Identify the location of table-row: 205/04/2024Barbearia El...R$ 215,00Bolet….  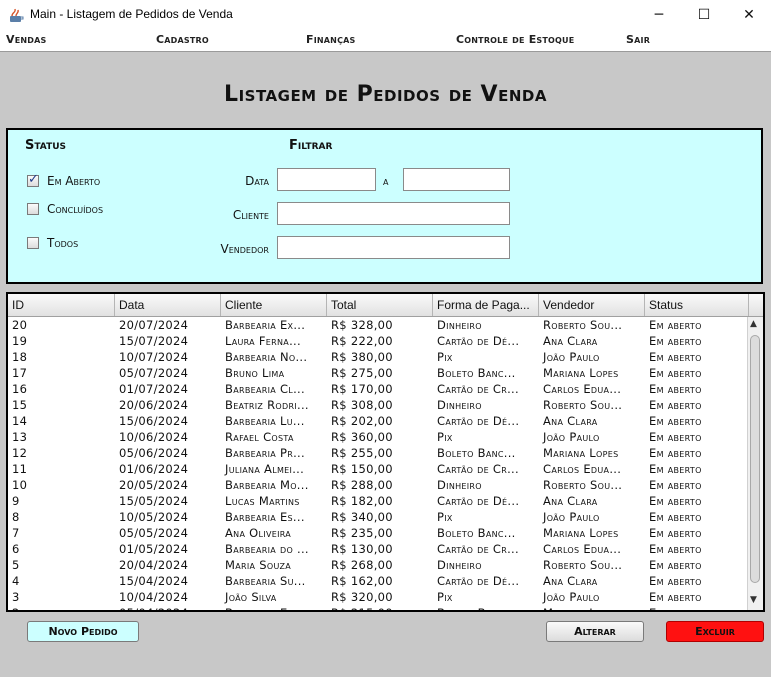
(378, 607).